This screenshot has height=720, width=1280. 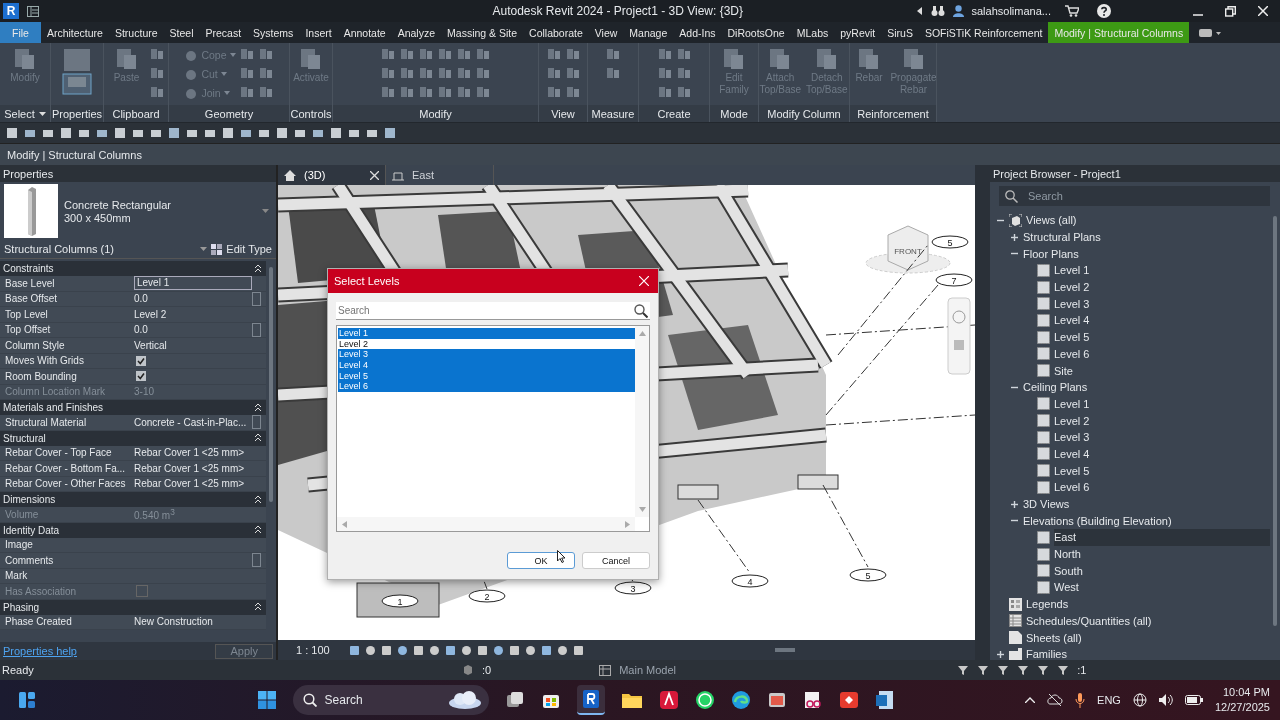 I want to click on panel-title: Modify Column, so click(x=804, y=113).